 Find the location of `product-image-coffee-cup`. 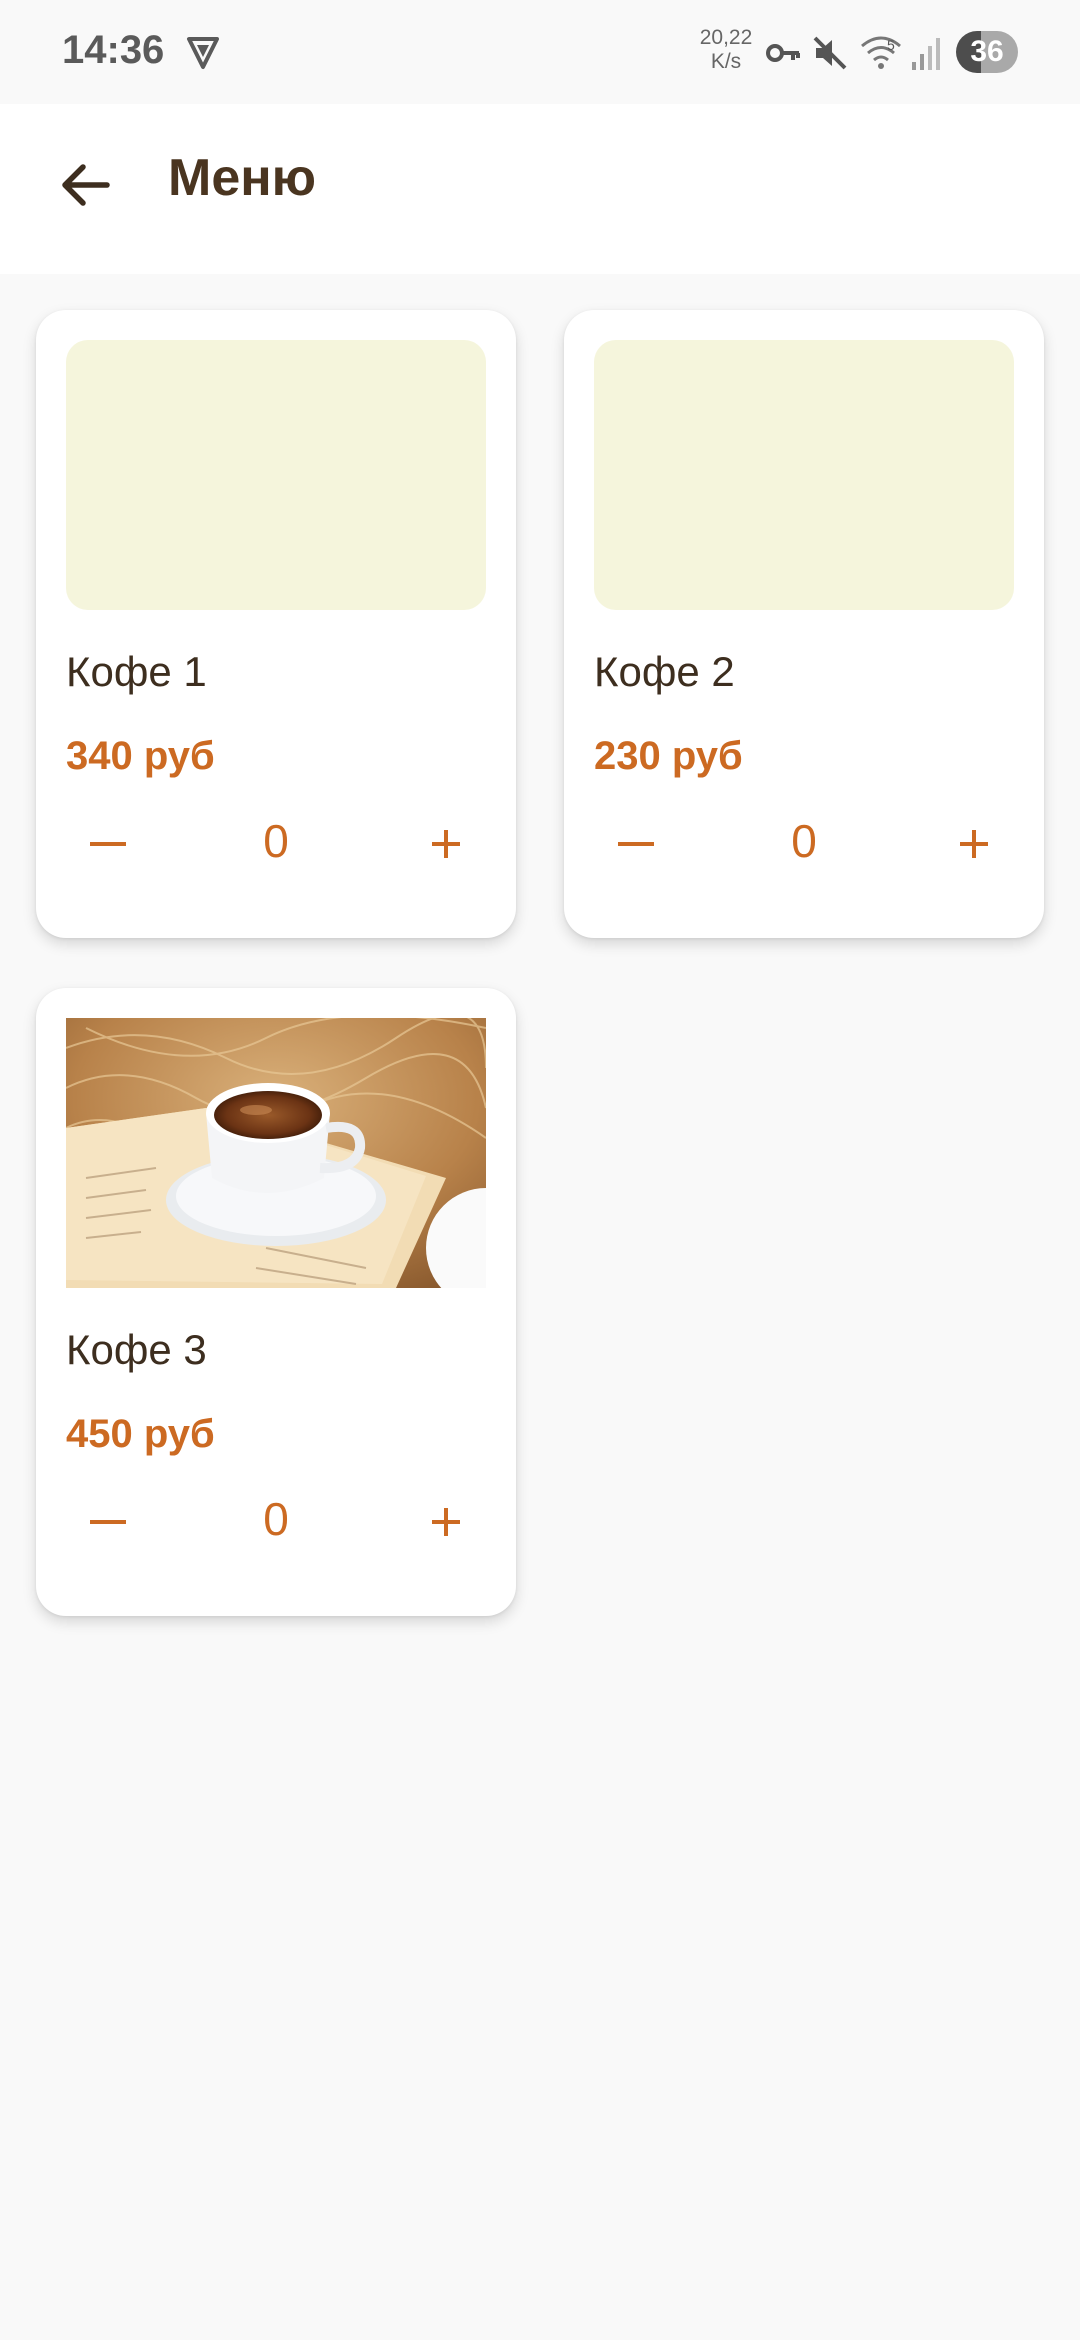

product-image-coffee-cup is located at coordinates (276, 1153).